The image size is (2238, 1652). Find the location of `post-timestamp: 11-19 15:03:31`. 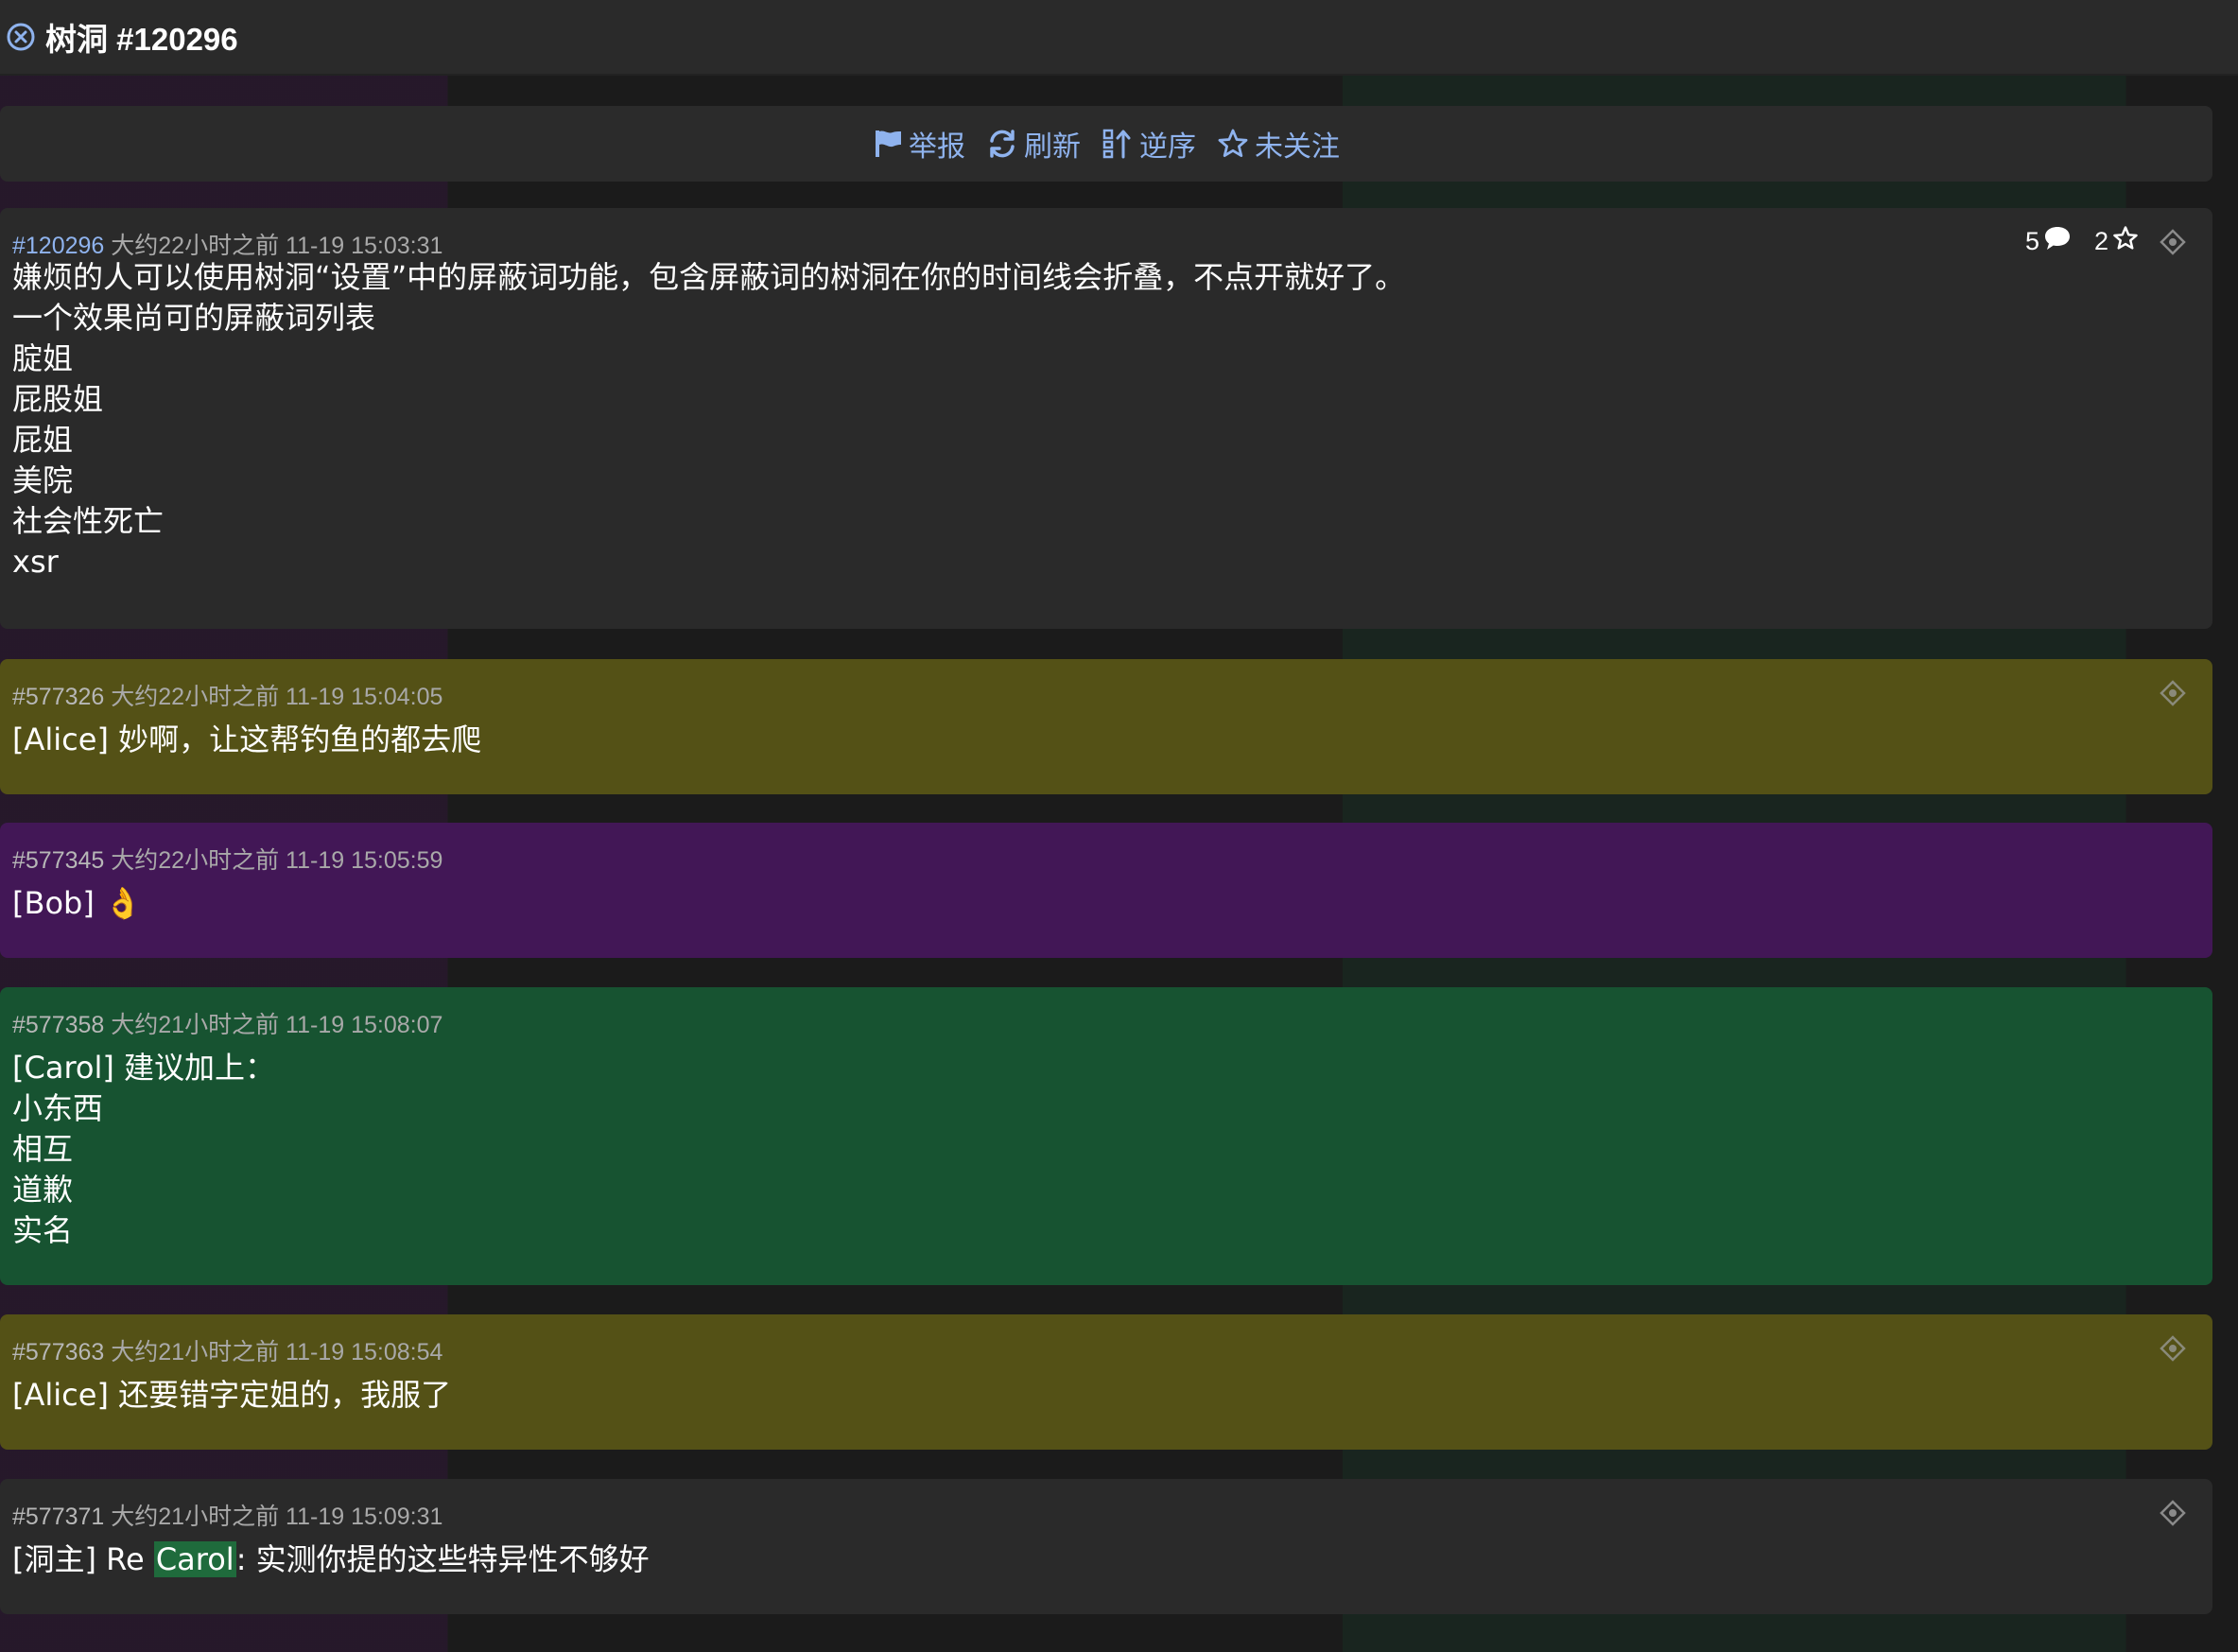

post-timestamp: 11-19 15:03:31 is located at coordinates (364, 246).